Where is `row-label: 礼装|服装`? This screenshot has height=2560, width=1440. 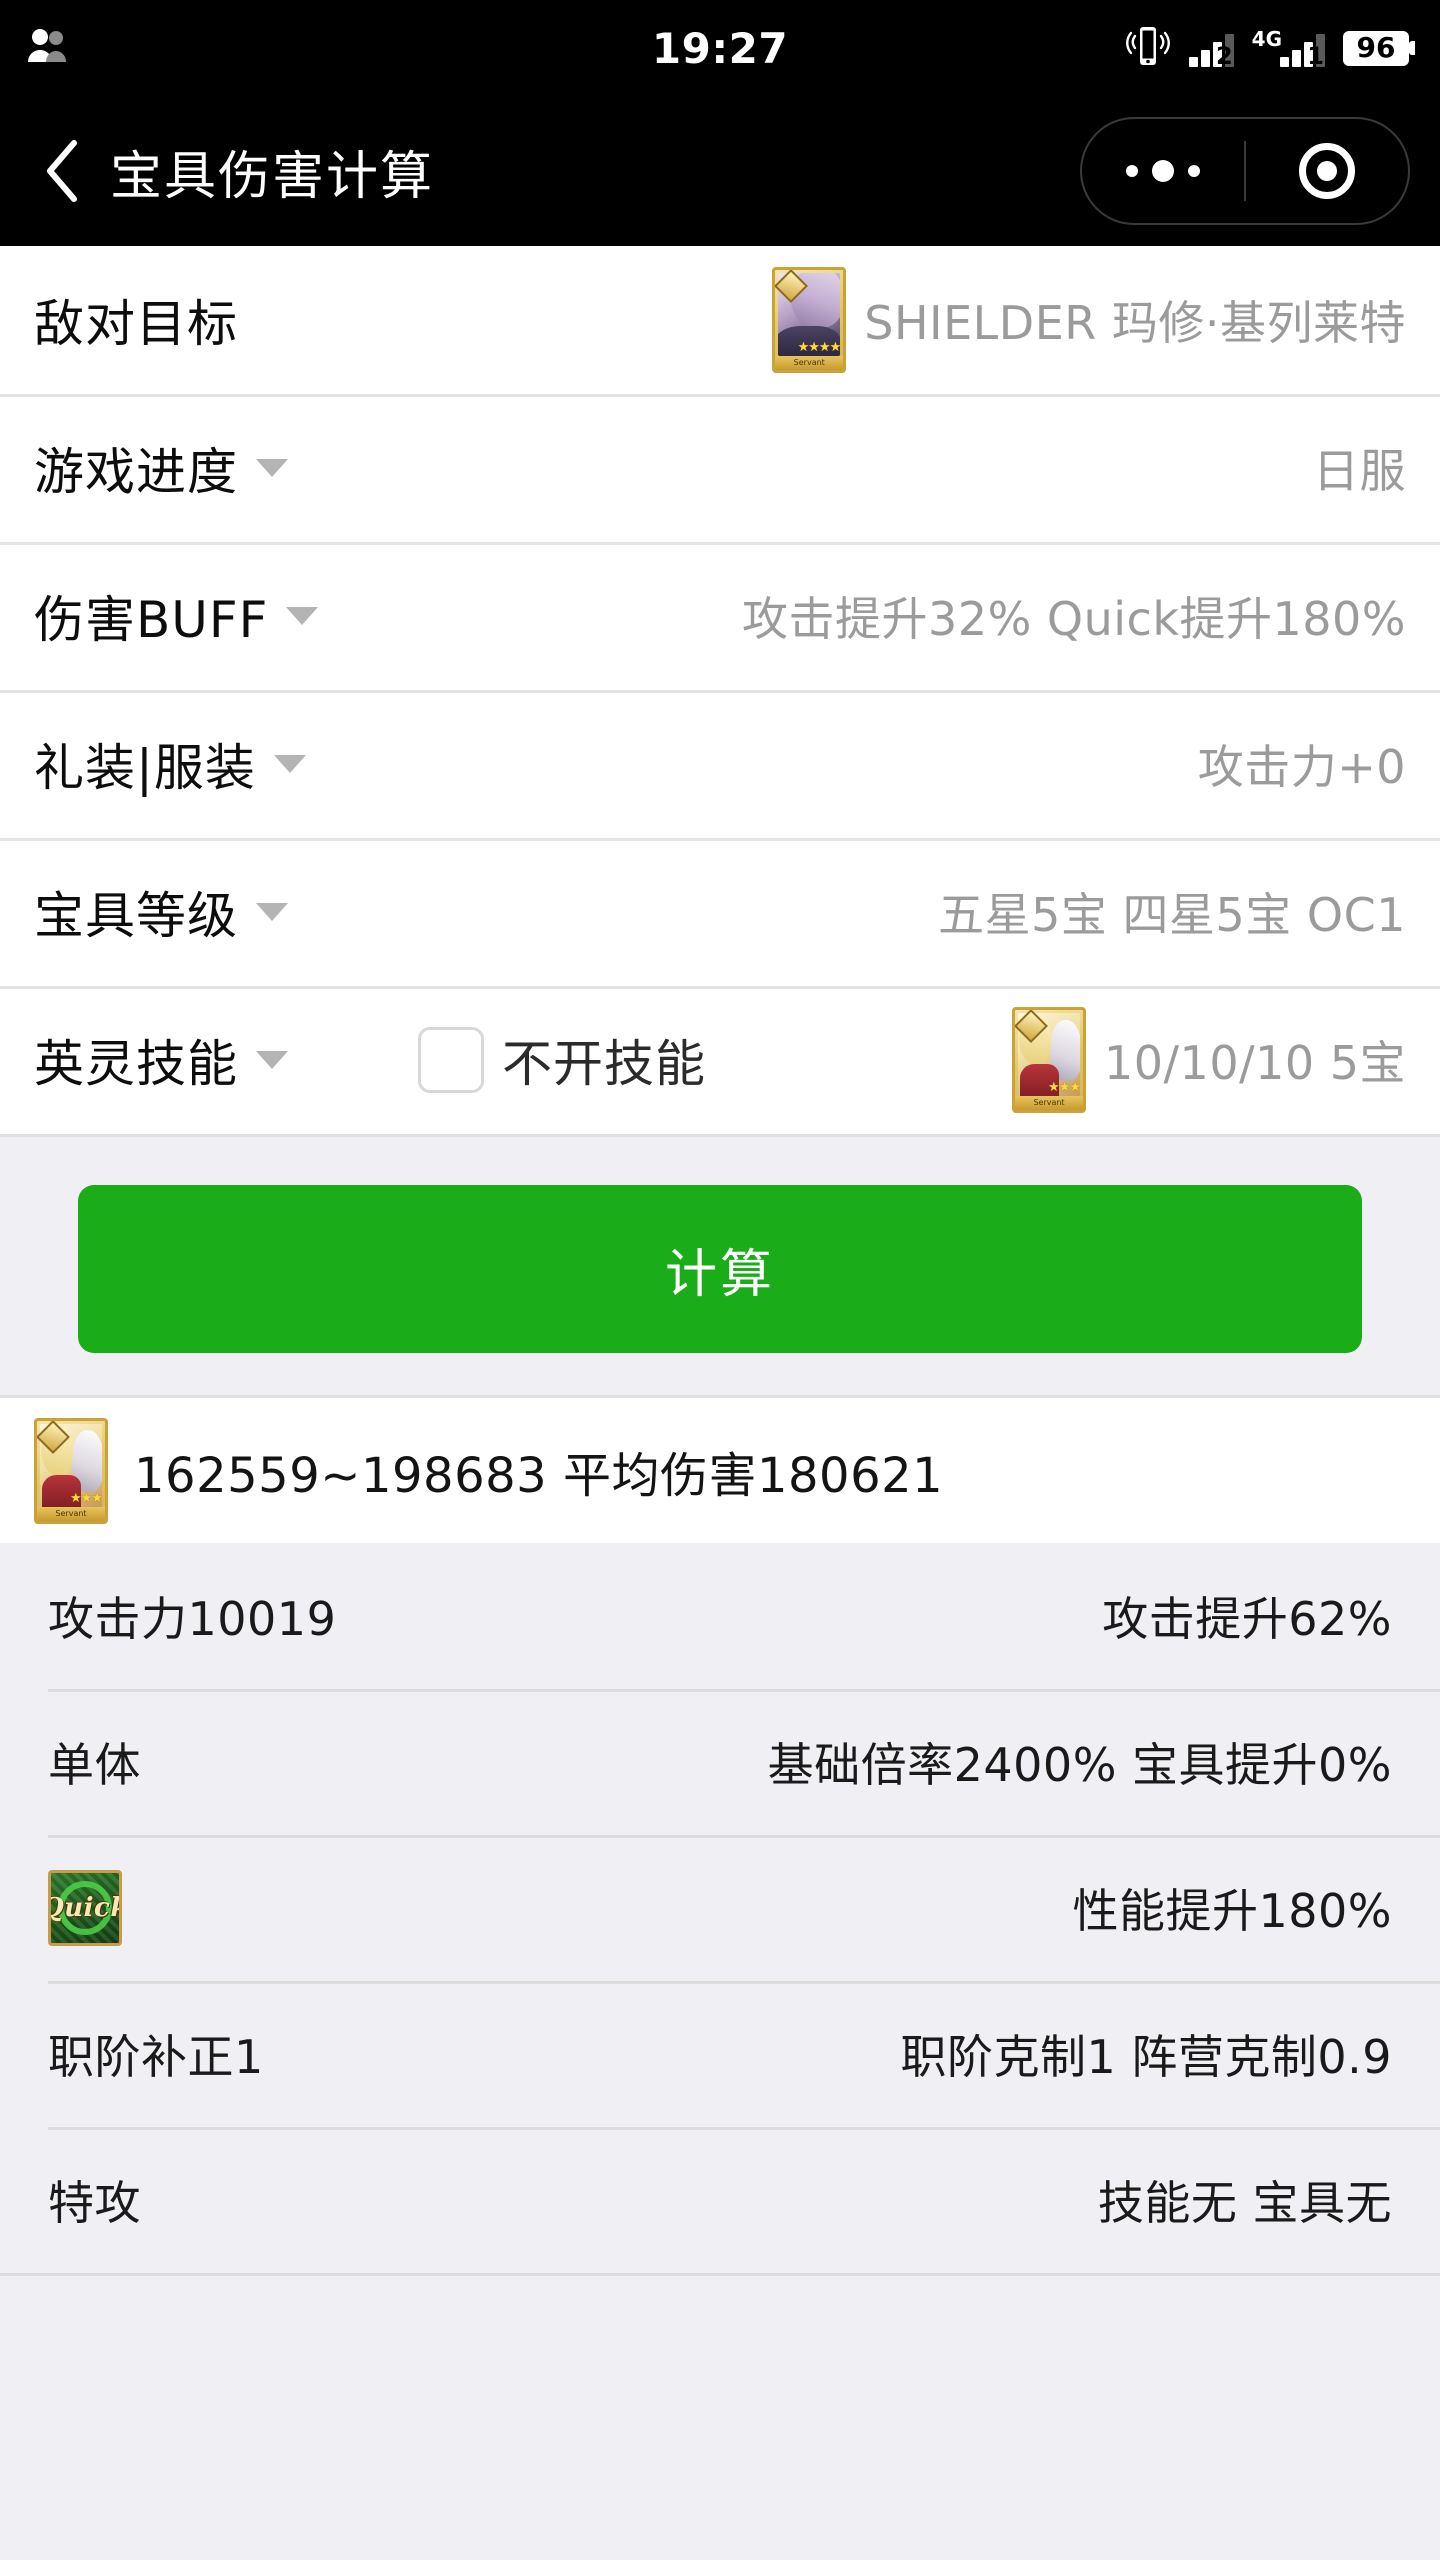
row-label: 礼装|服装 is located at coordinates (145, 768).